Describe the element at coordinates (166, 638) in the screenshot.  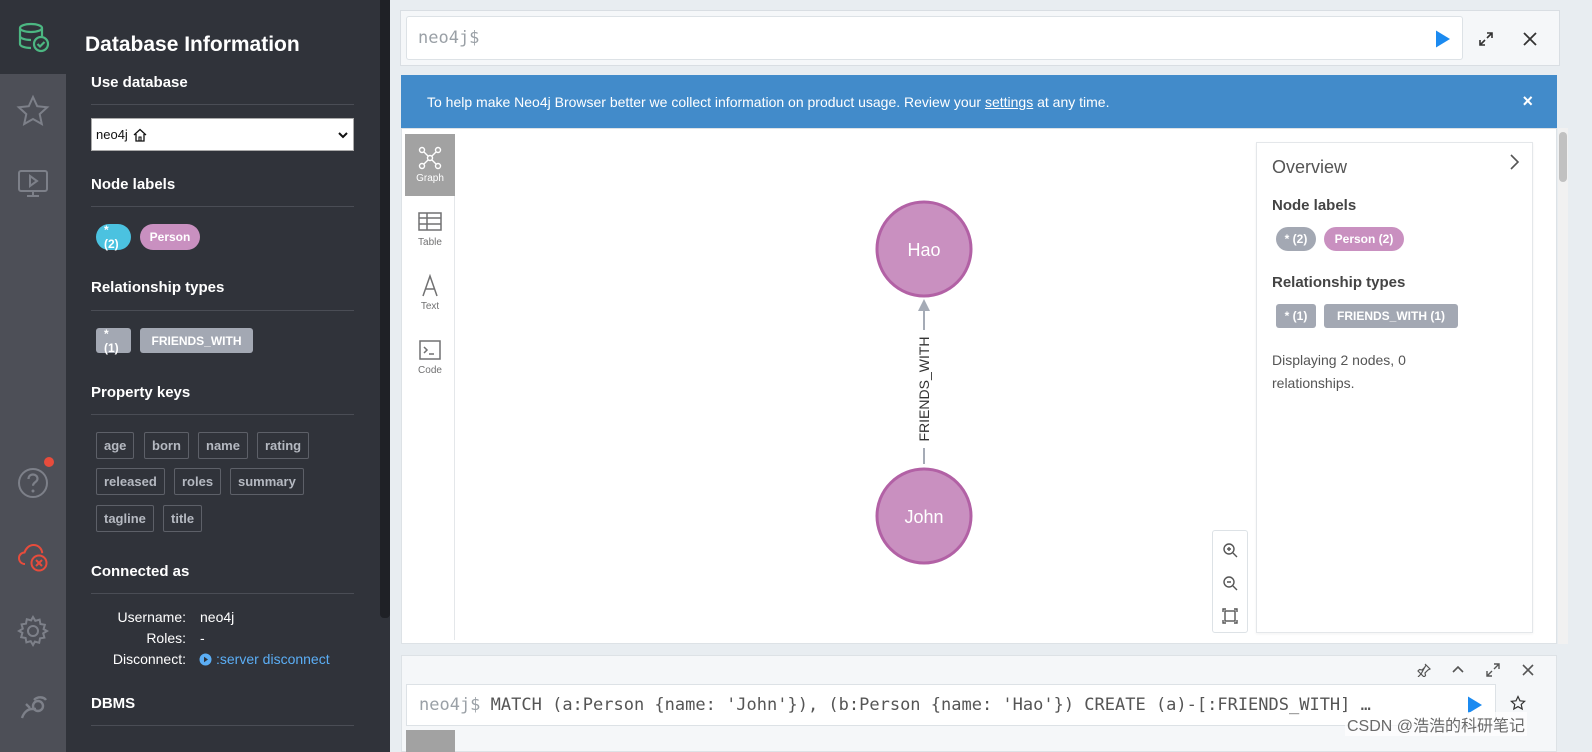
I see `roles-label: Roles:` at that location.